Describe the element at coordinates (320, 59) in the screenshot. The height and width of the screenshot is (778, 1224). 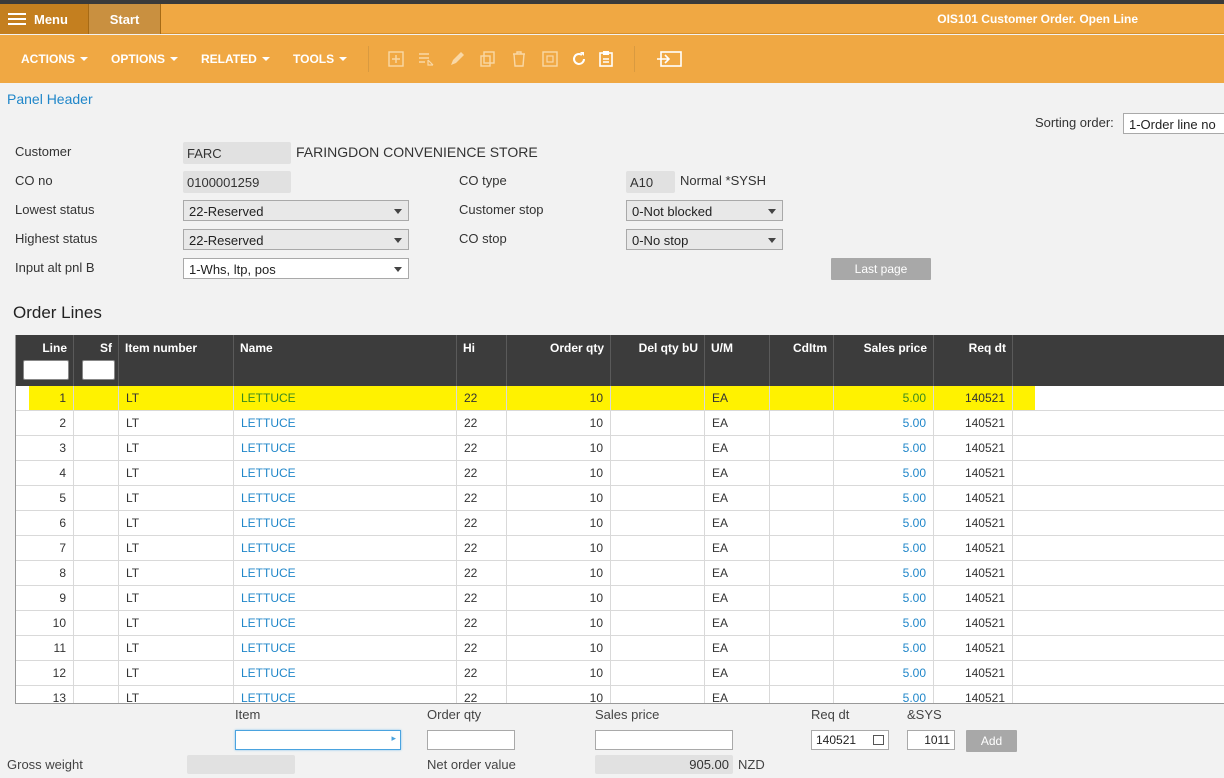
I see `tools-menu: TOOLS` at that location.